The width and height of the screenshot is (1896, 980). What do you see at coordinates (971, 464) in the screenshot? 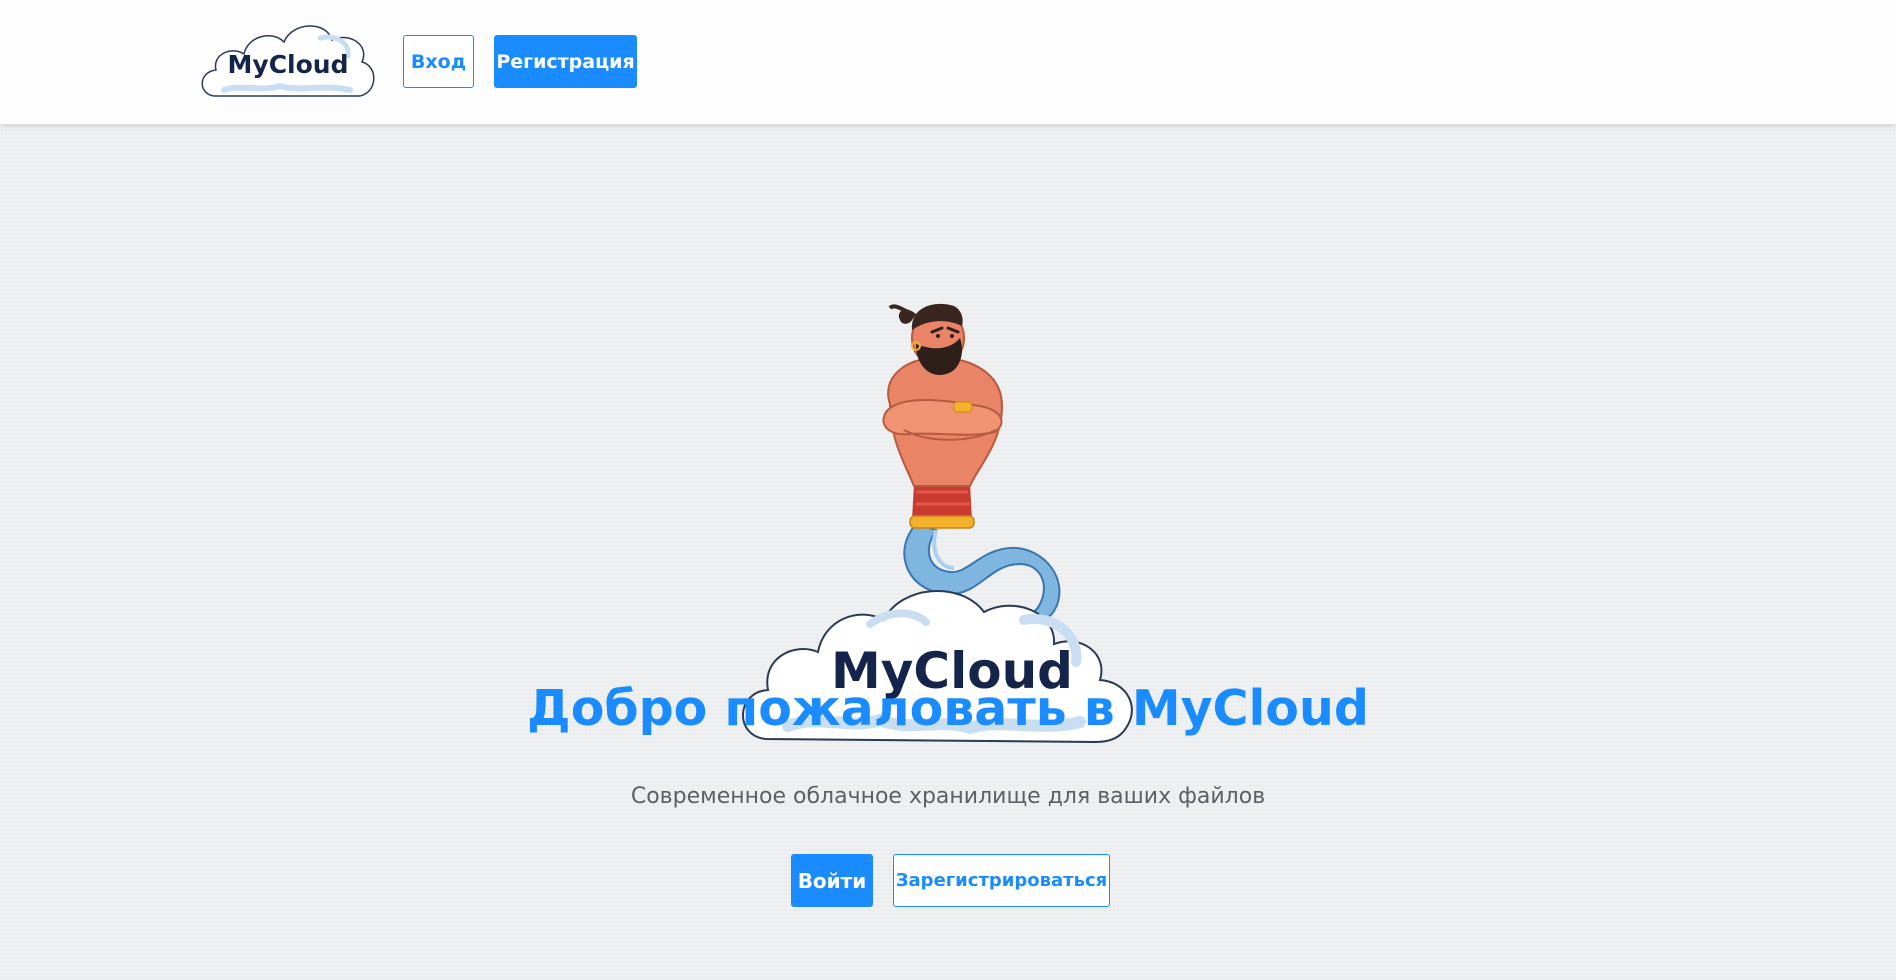
I see `genie-illustration` at bounding box center [971, 464].